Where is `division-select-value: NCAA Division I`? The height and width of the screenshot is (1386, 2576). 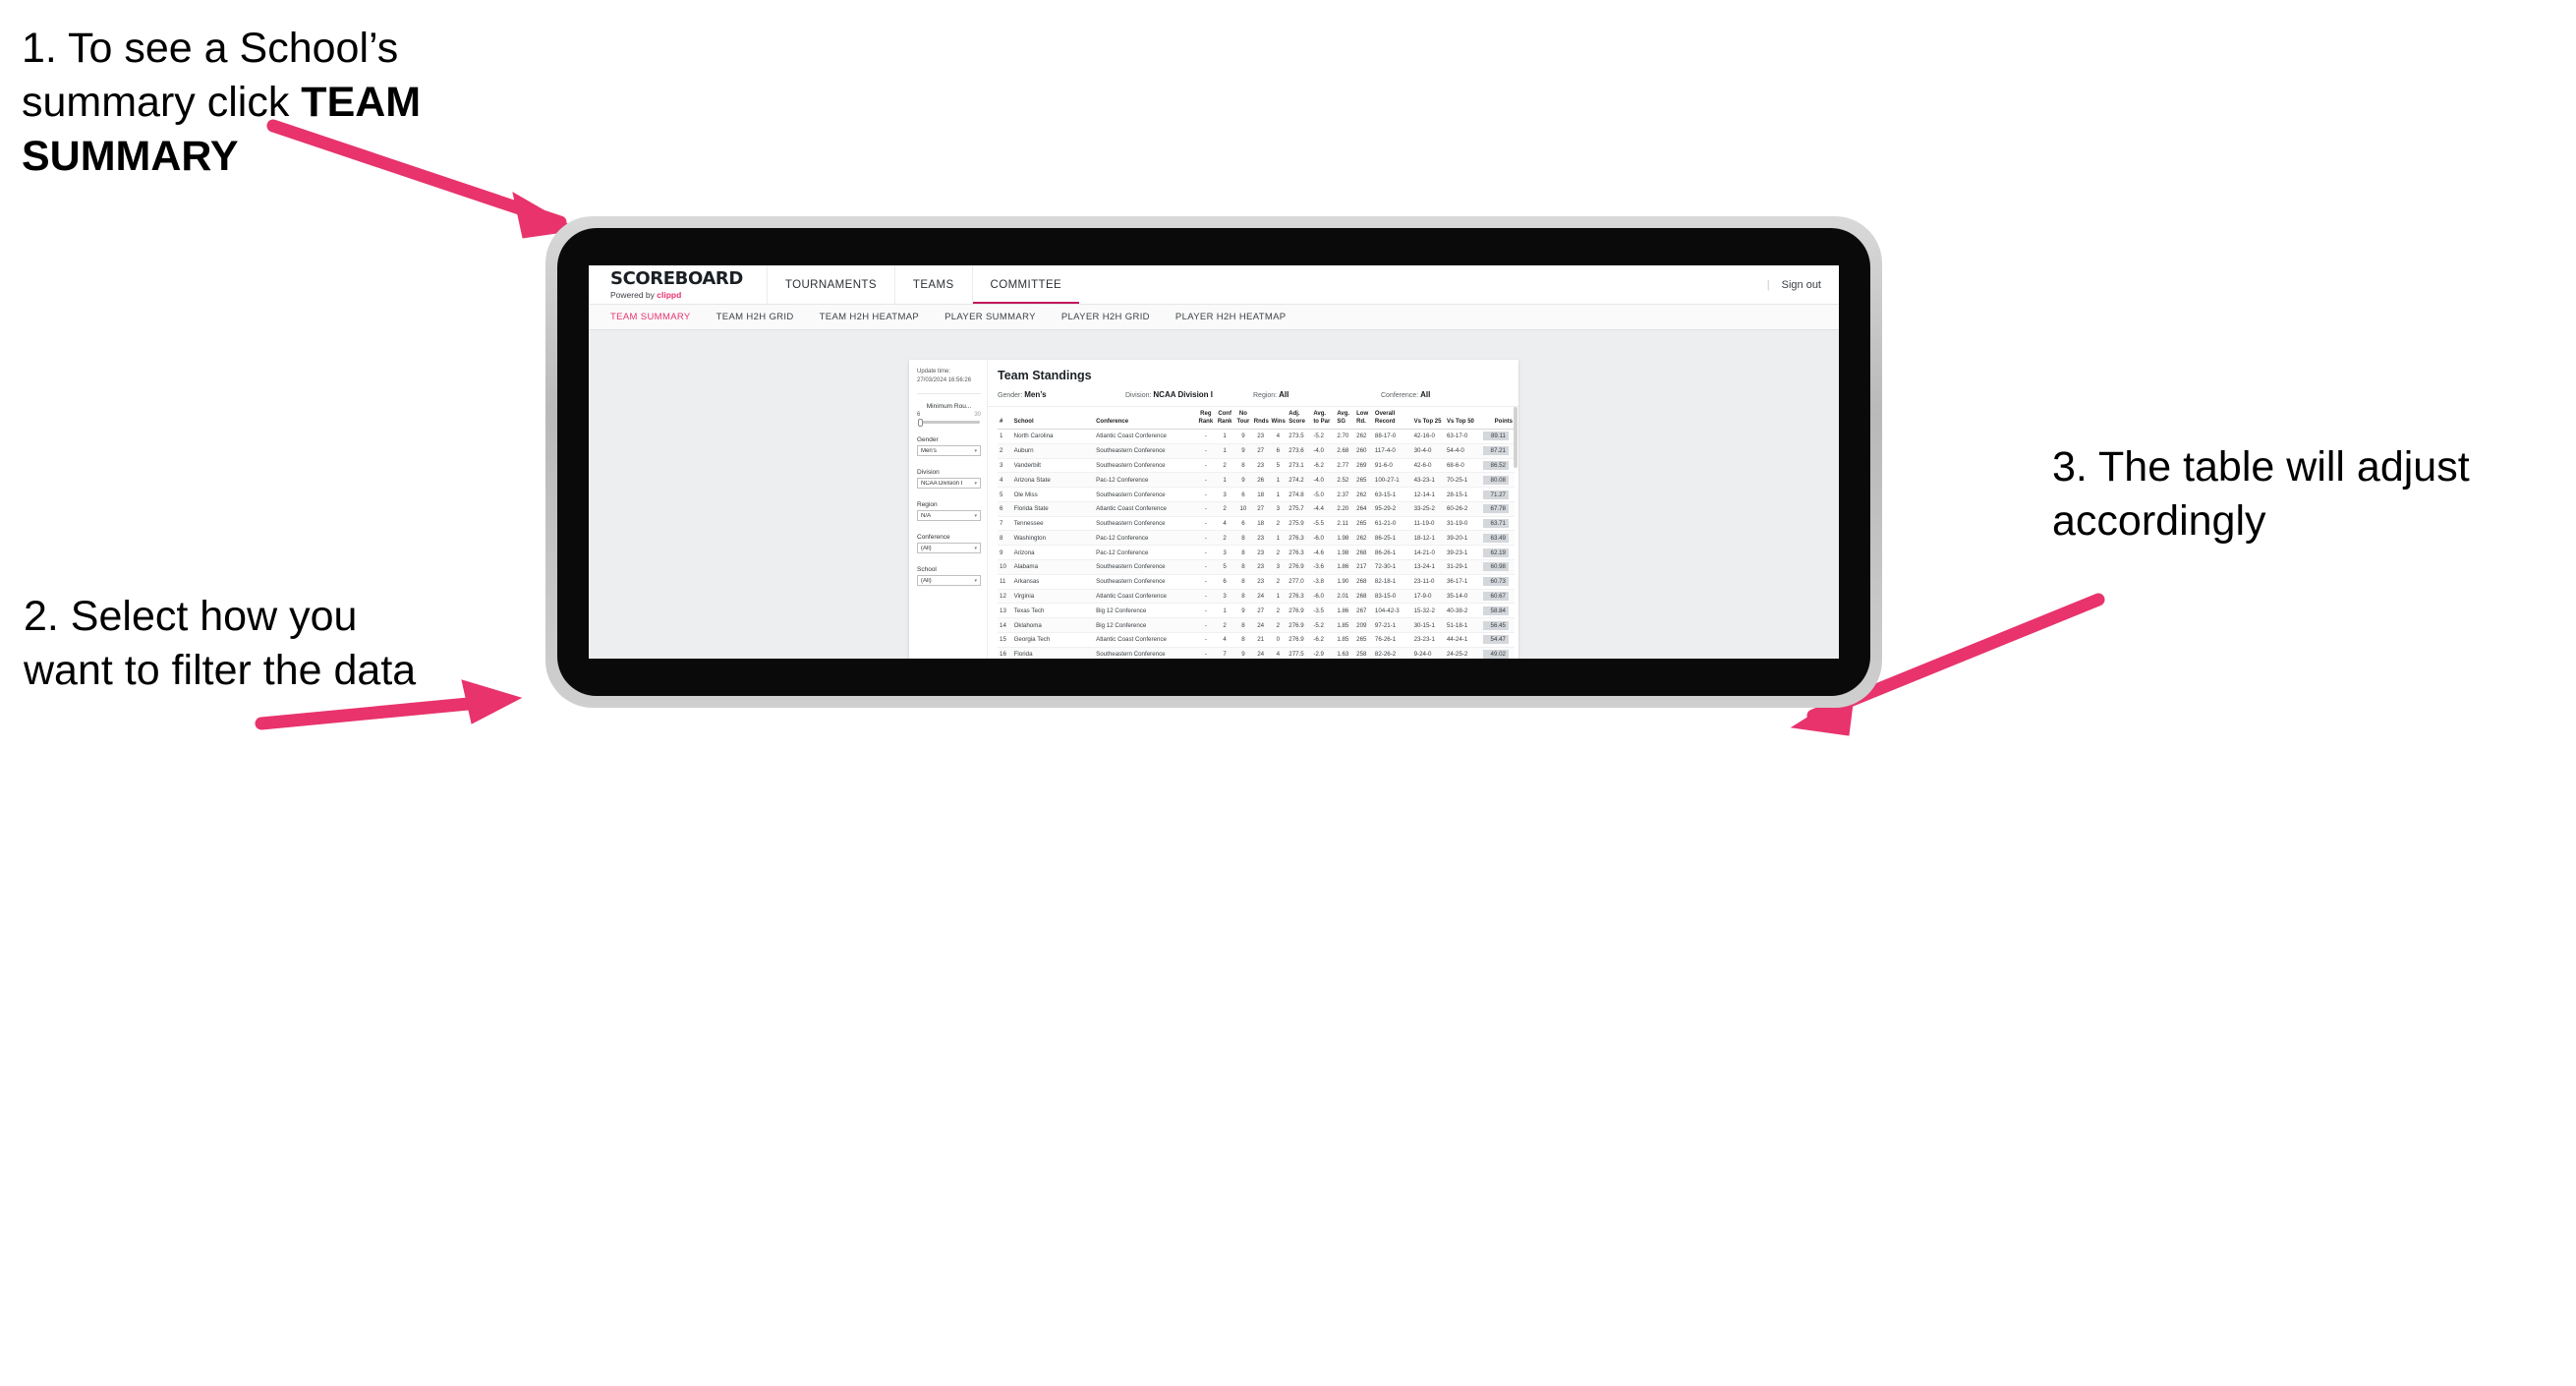 division-select-value: NCAA Division I is located at coordinates (942, 483).